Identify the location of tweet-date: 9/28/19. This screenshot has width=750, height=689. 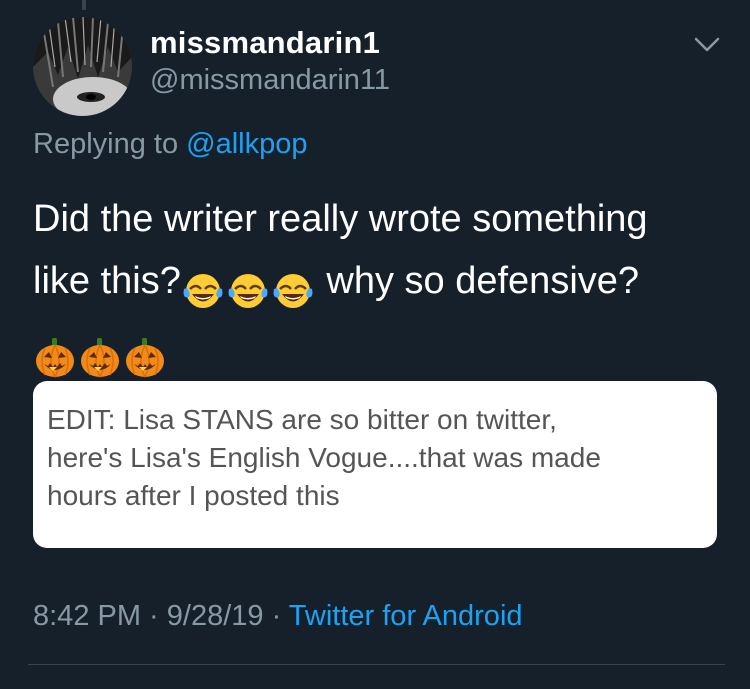
(215, 616).